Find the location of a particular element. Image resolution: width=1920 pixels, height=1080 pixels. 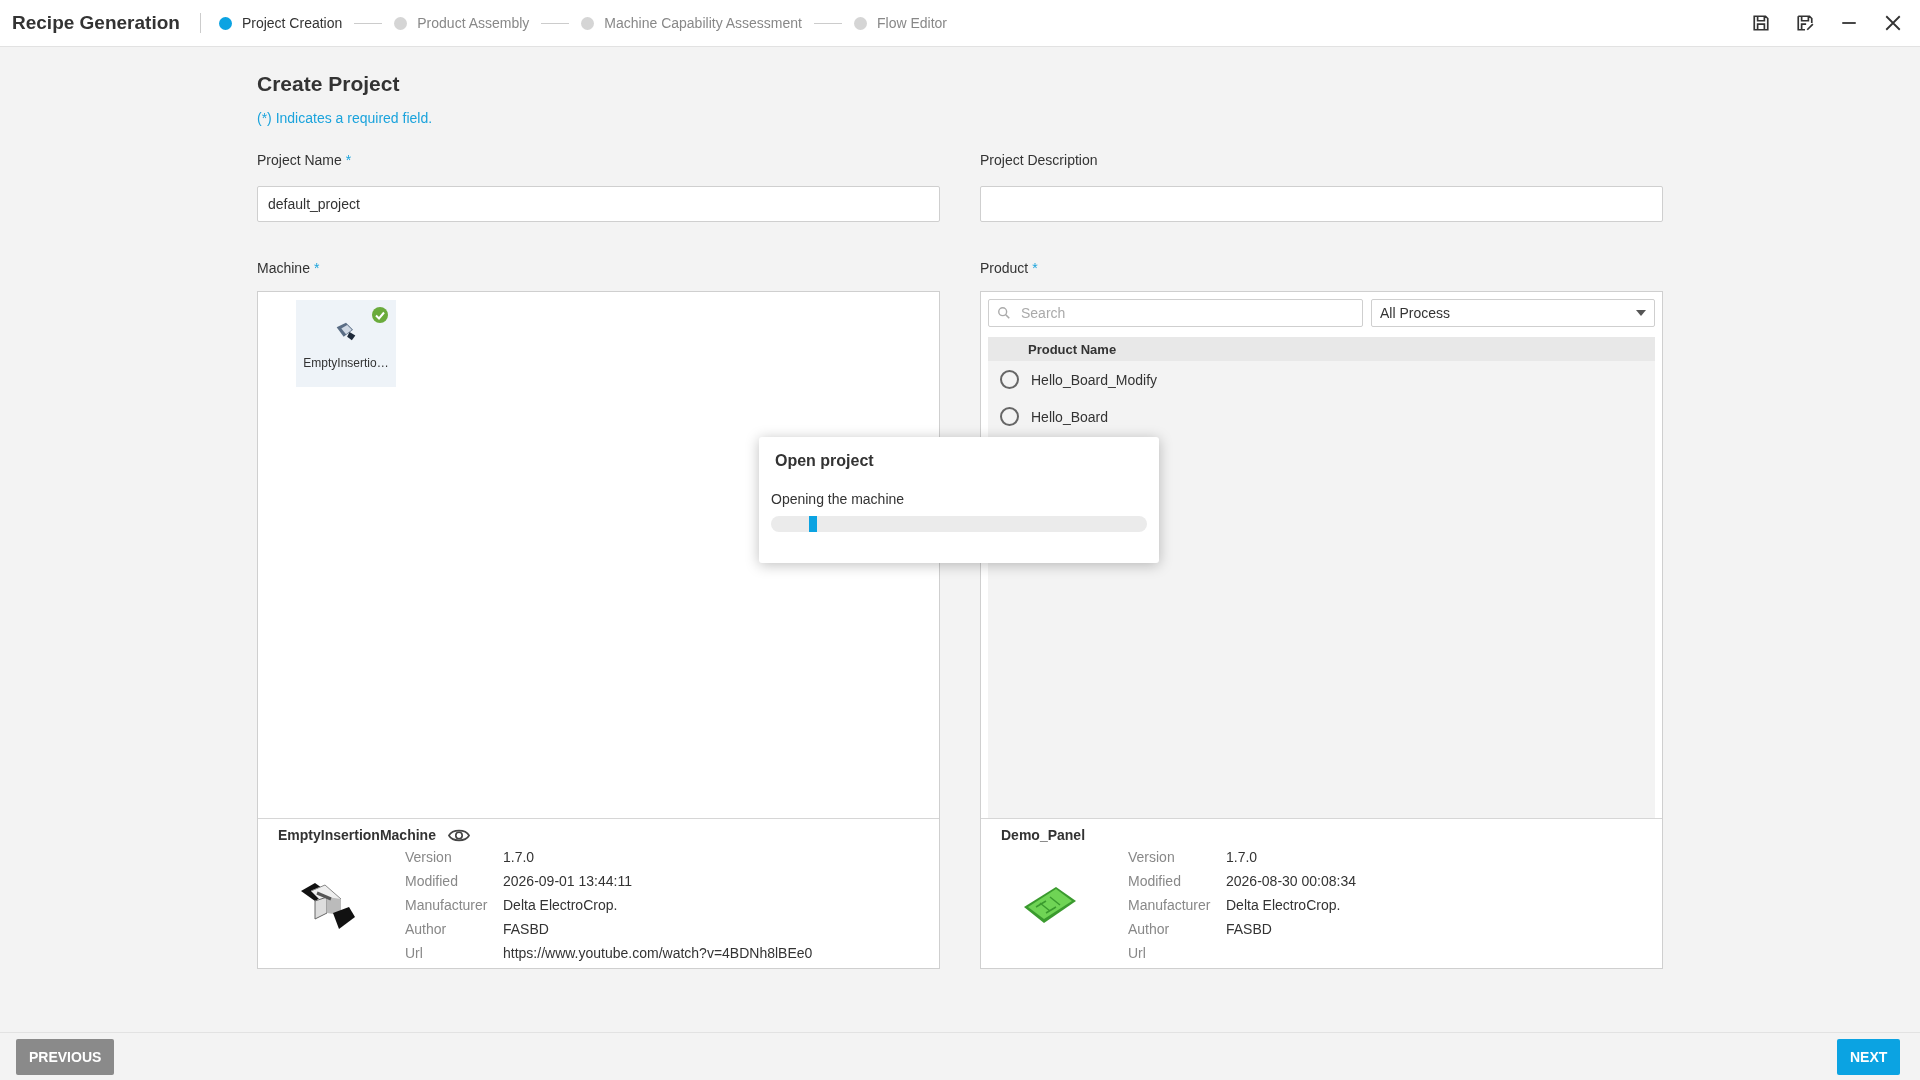

app-title: Recipe Generation is located at coordinates (96, 23).